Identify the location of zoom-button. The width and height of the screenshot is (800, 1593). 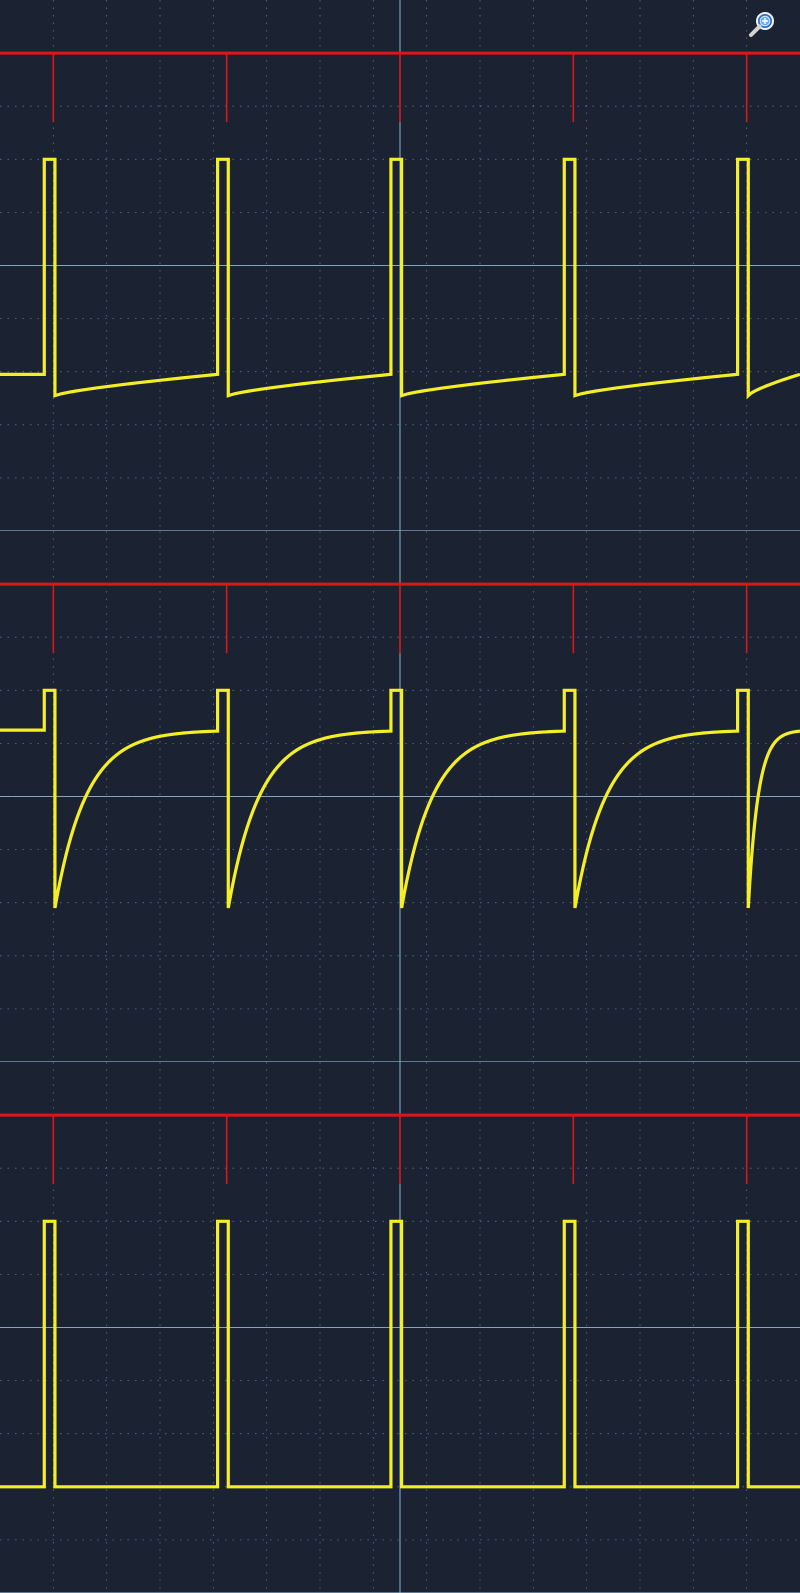
(761, 25).